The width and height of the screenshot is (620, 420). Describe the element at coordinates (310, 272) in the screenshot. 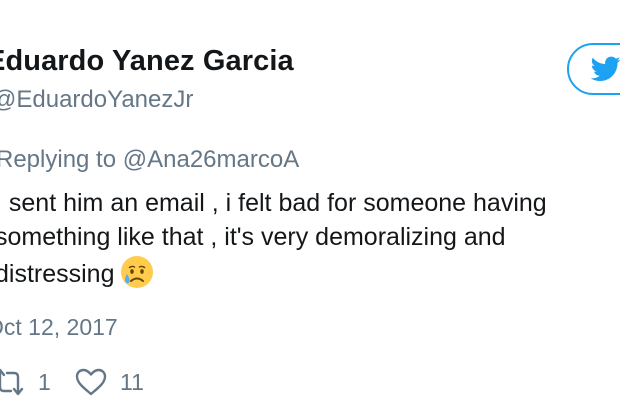

I see `tweet-text-line: distressing` at that location.